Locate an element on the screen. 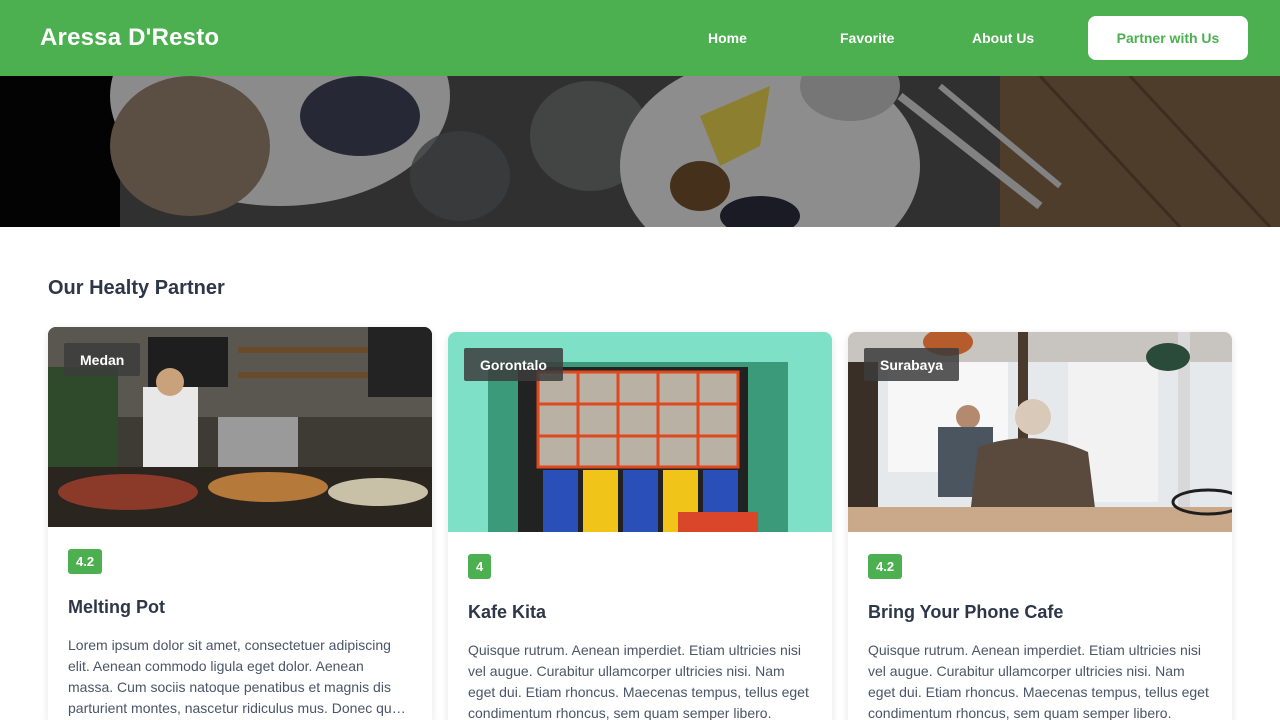 This screenshot has height=720, width=1280. restaurant-name: Kafe Kita is located at coordinates (507, 612).